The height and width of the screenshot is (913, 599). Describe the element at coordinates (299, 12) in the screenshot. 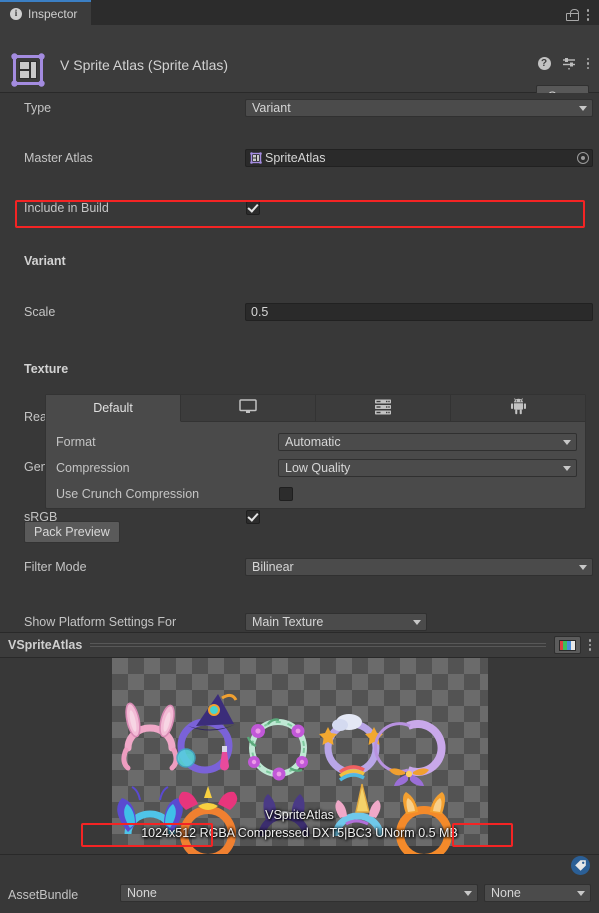

I see `window-tabbar: i Inspector` at that location.